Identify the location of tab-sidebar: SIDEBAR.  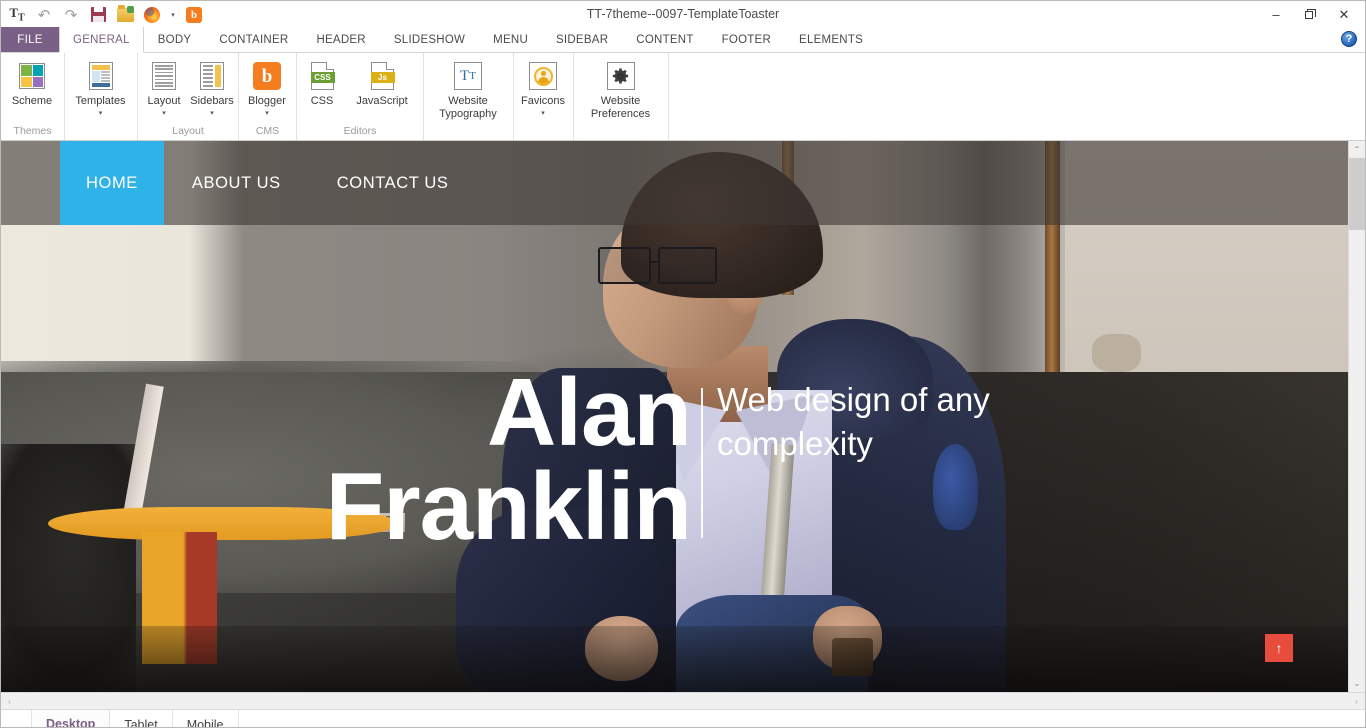
(582, 39).